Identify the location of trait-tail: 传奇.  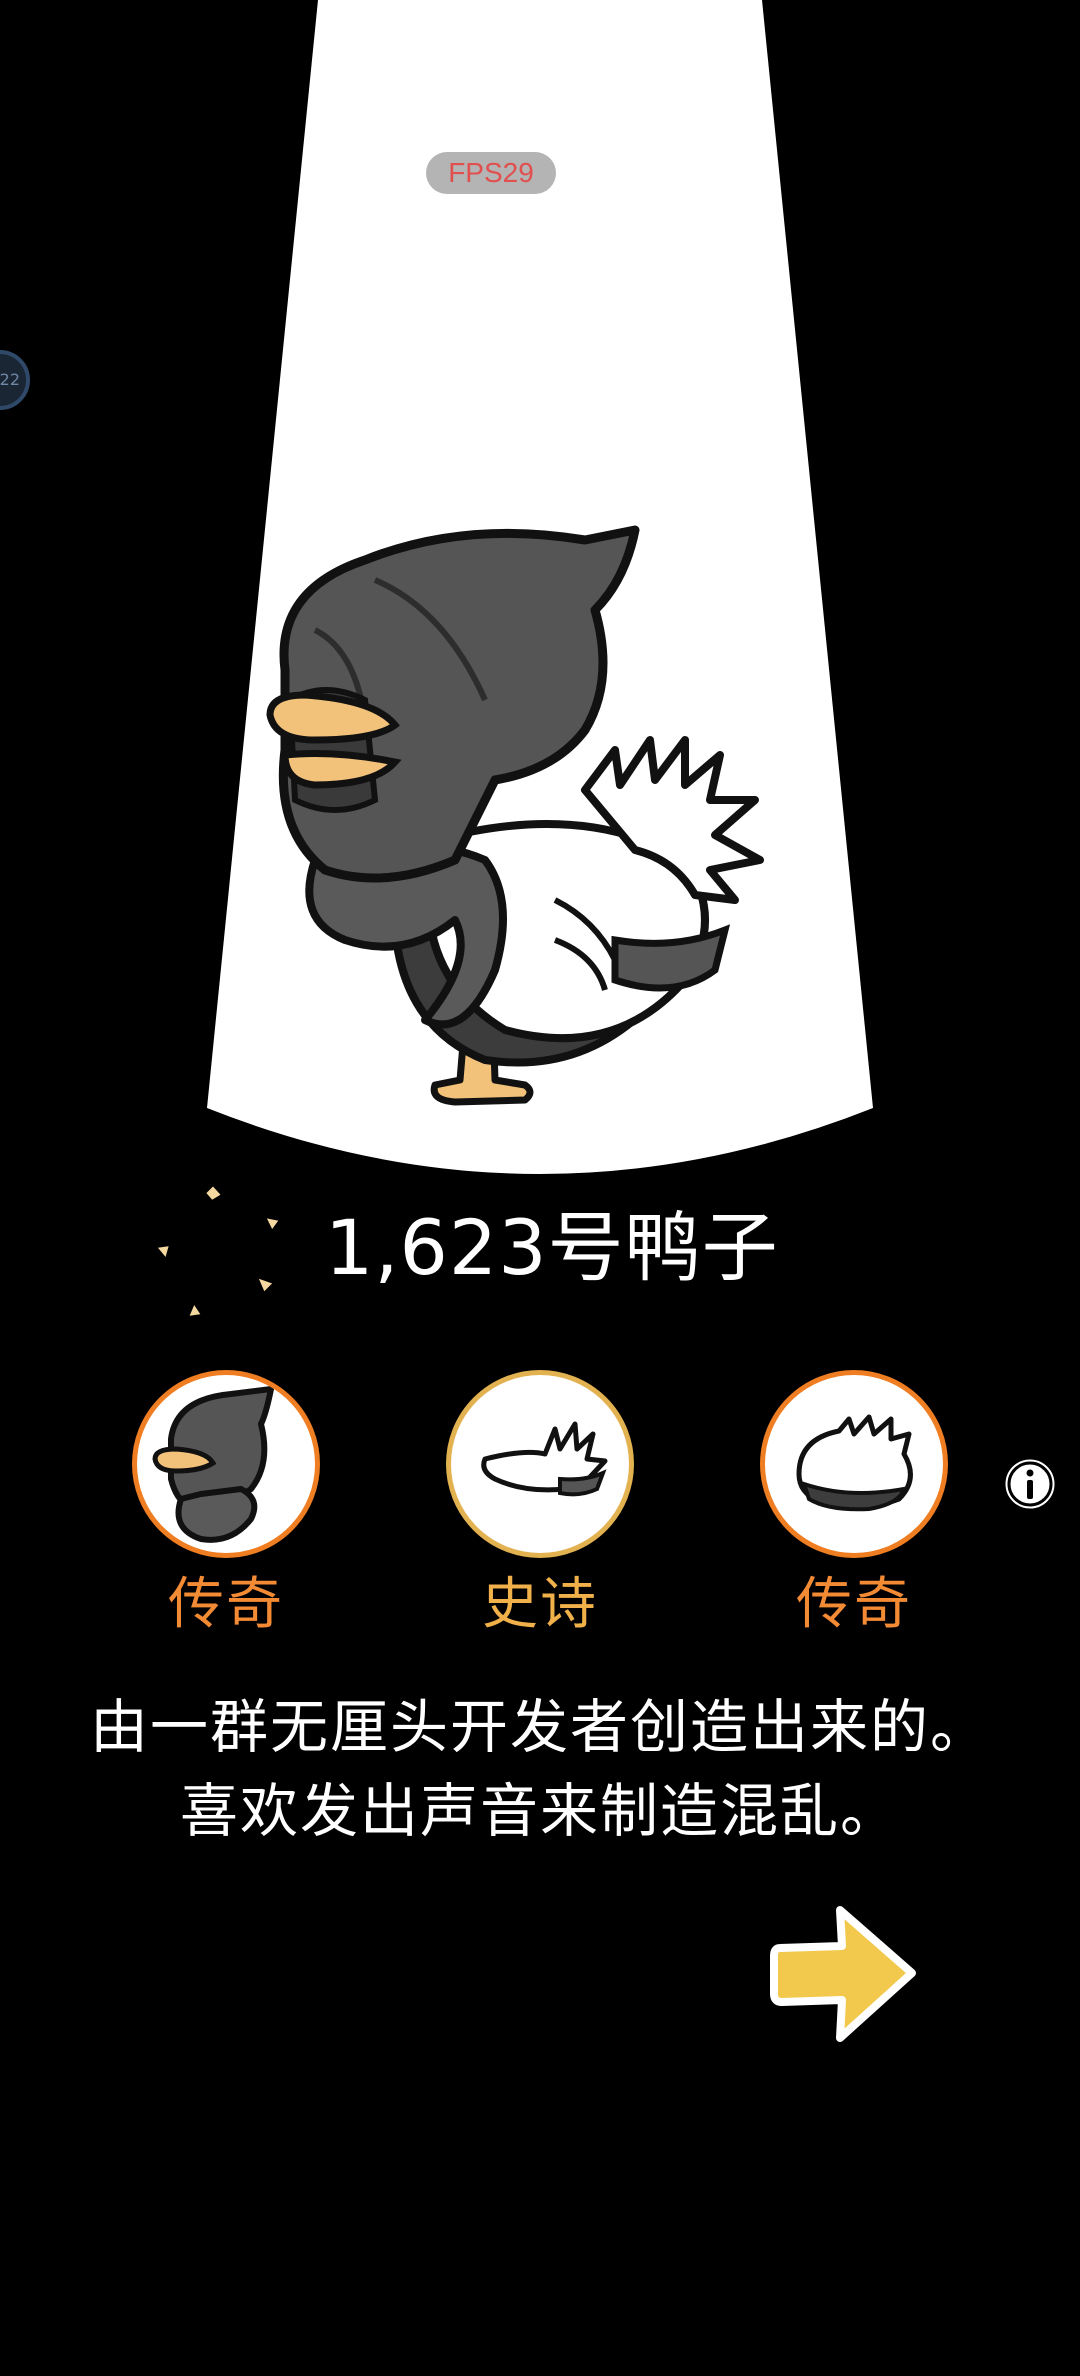
(854, 1504).